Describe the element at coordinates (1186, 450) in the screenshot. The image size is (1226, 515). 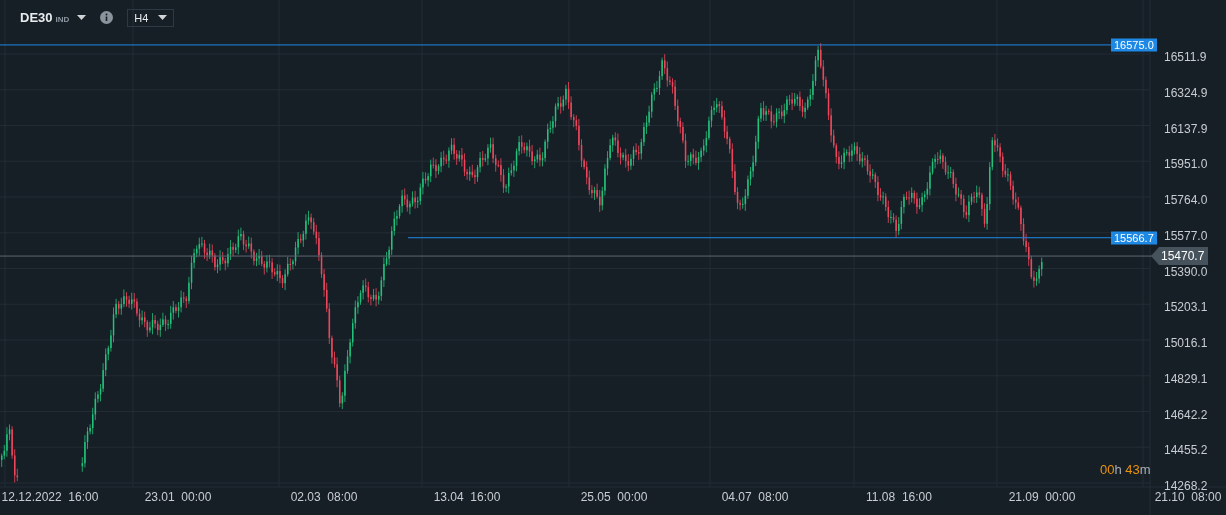
I see `price-tick: 14455.2` at that location.